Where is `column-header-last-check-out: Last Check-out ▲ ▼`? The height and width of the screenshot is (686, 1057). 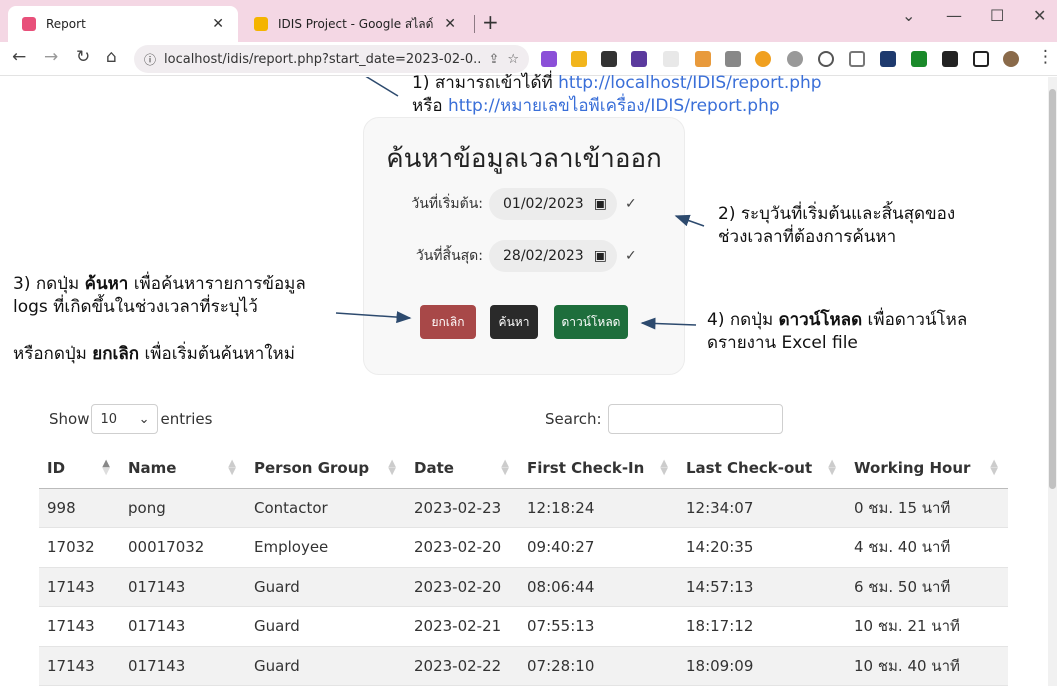 column-header-last-check-out: Last Check-out ▲ ▼ is located at coordinates (762, 468).